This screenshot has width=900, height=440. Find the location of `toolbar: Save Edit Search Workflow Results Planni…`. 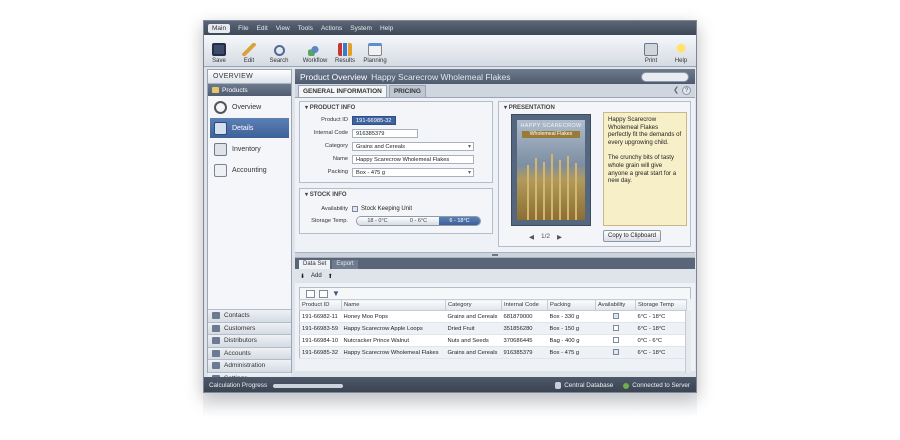

toolbar: Save Edit Search Workflow Results Planni… is located at coordinates (450, 51).